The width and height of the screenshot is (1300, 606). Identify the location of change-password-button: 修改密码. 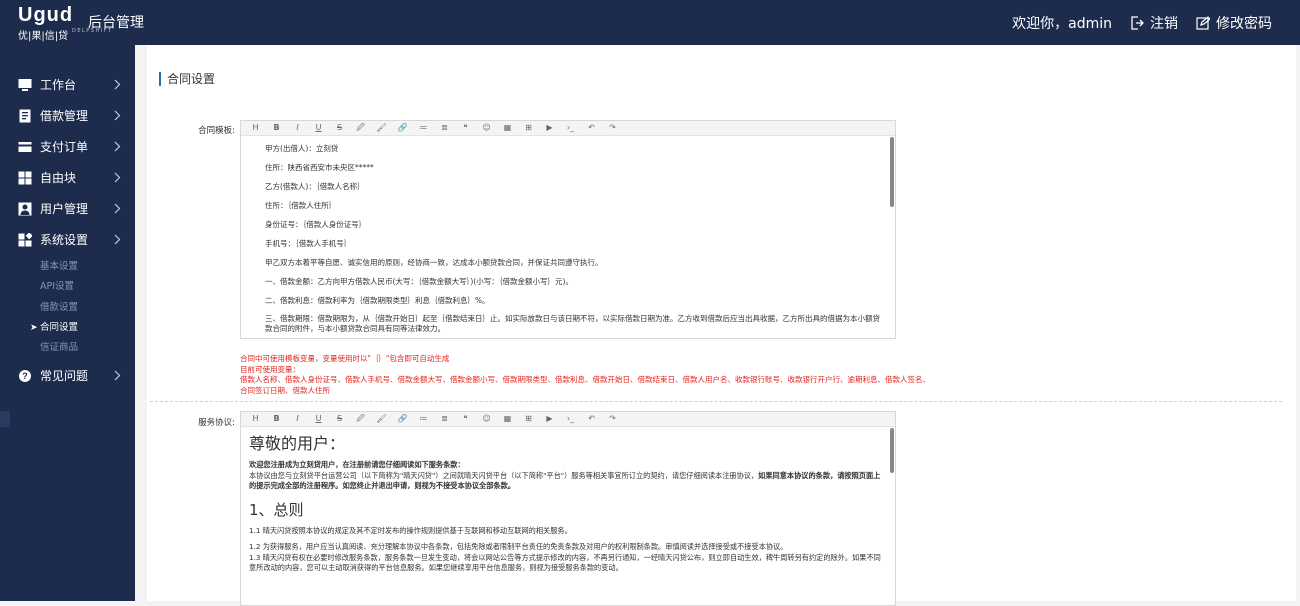
(1234, 23).